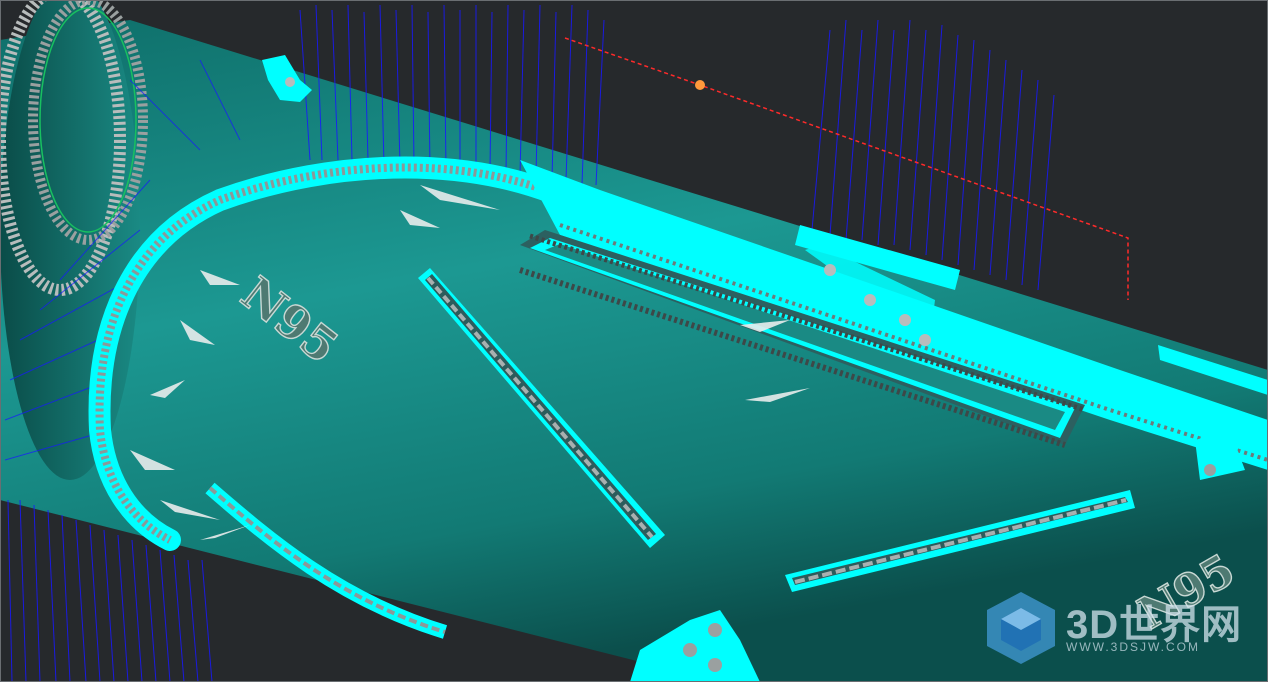 This screenshot has width=1268, height=682. I want to click on watermark-url: WWW.3DSJW.COM, so click(1133, 647).